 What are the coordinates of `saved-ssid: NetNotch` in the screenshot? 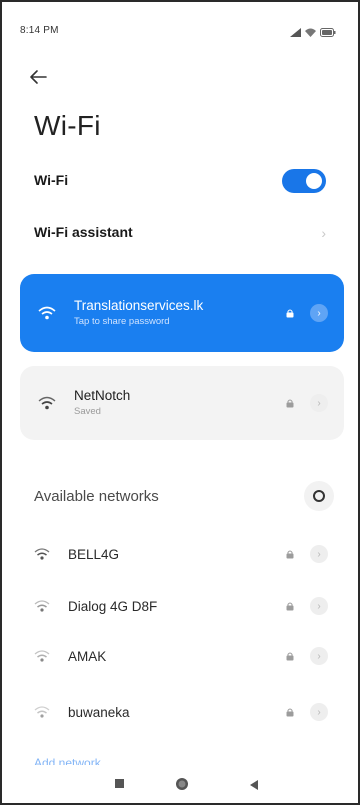 It's located at (102, 395).